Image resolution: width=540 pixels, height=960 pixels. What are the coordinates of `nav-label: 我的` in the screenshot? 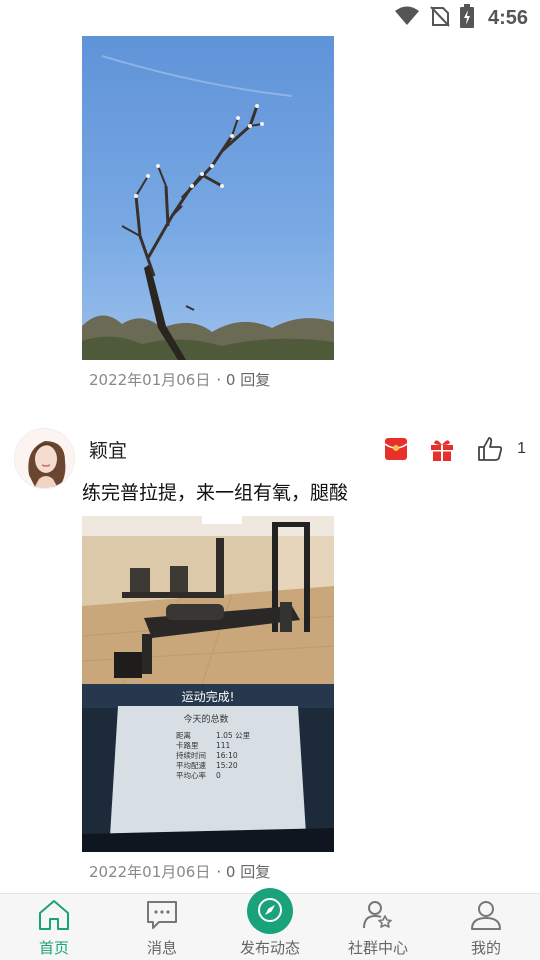 It's located at (485, 948).